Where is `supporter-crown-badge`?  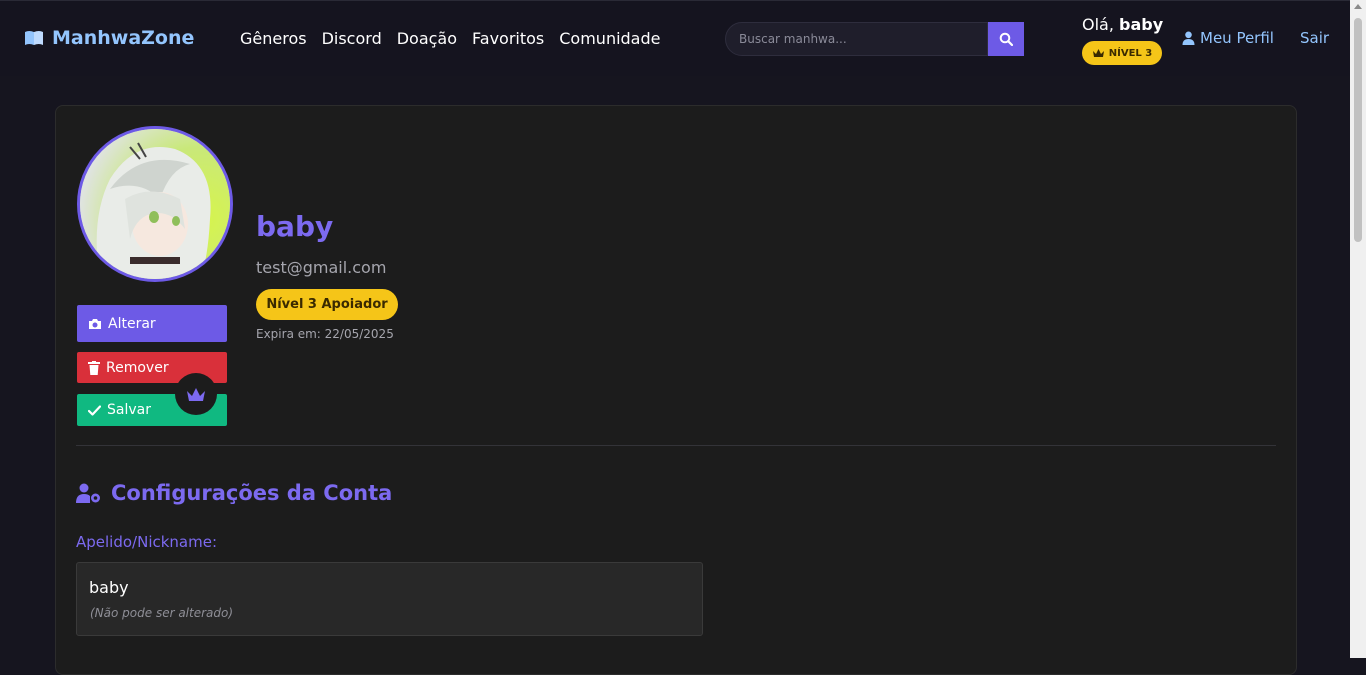 supporter-crown-badge is located at coordinates (196, 394).